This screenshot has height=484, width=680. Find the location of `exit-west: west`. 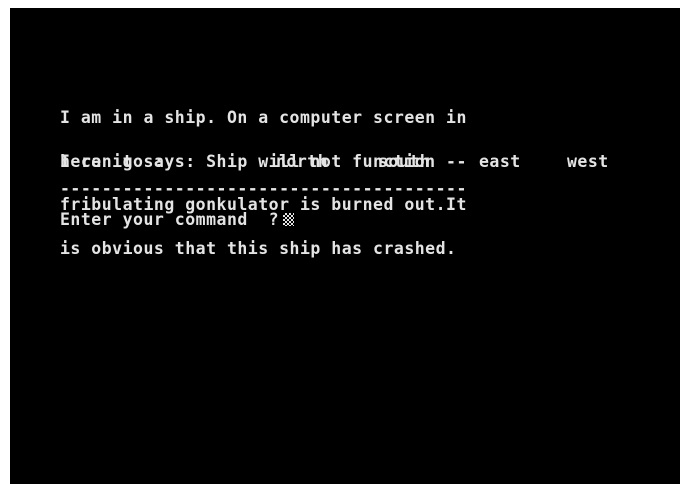

exit-west: west is located at coordinates (588, 161).